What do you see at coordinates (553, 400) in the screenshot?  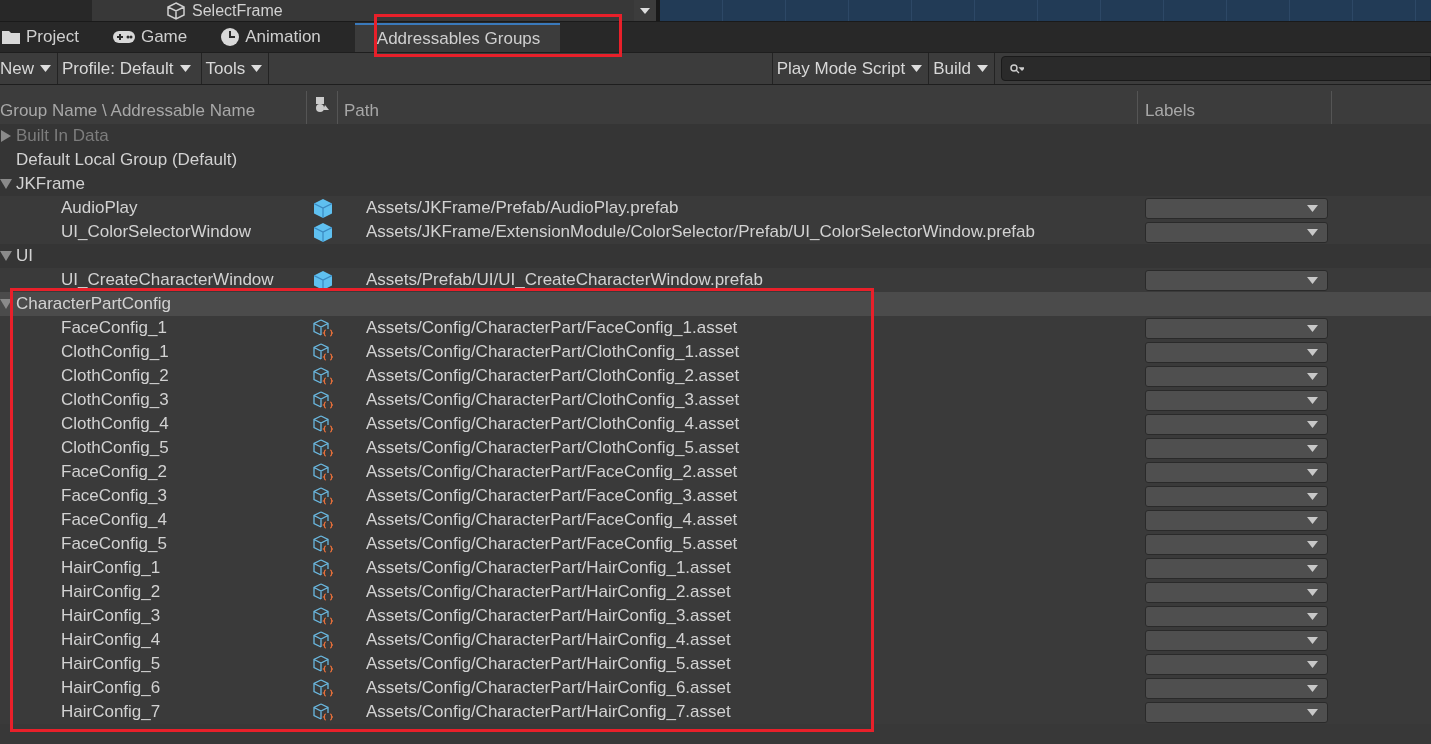 I see `entry-path: Assets/Config/CharacterPart/ClothConfig_3.asset` at bounding box center [553, 400].